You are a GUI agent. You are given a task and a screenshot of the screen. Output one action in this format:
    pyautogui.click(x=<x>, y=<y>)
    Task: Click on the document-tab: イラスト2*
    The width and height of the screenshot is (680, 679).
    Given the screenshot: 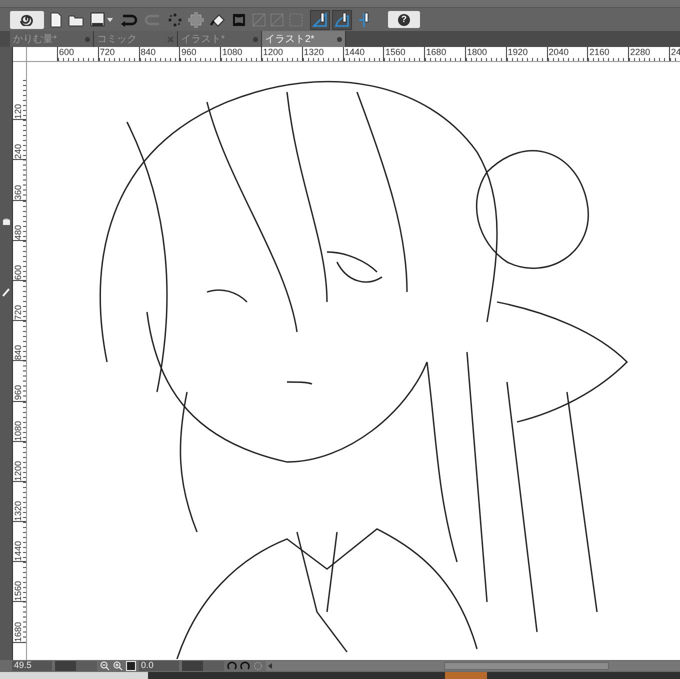 What is the action you would take?
    pyautogui.click(x=304, y=39)
    